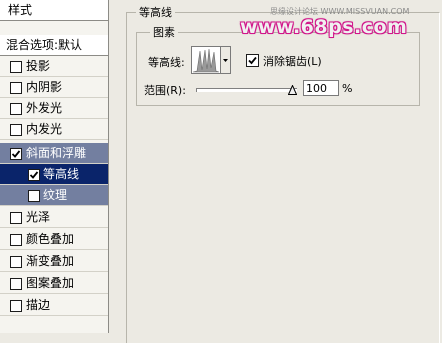 The height and width of the screenshot is (343, 442). What do you see at coordinates (44, 45) in the screenshot?
I see `blending-options-label: 混合选项:默认` at bounding box center [44, 45].